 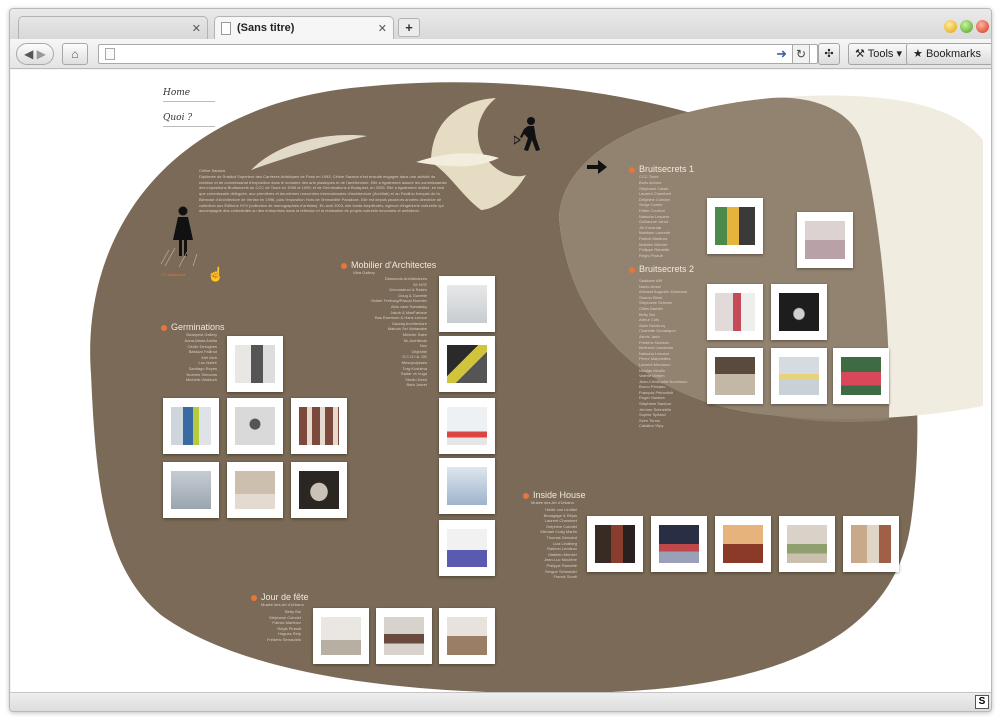 I want to click on section-title: Mobilier d'Architectes, so click(x=394, y=265).